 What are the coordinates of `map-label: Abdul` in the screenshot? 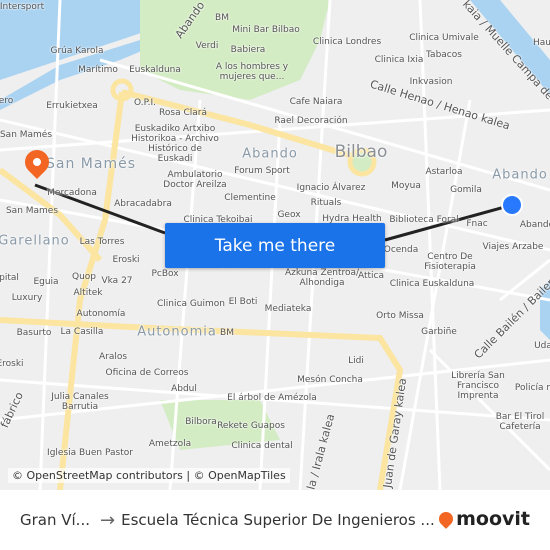 It's located at (184, 389).